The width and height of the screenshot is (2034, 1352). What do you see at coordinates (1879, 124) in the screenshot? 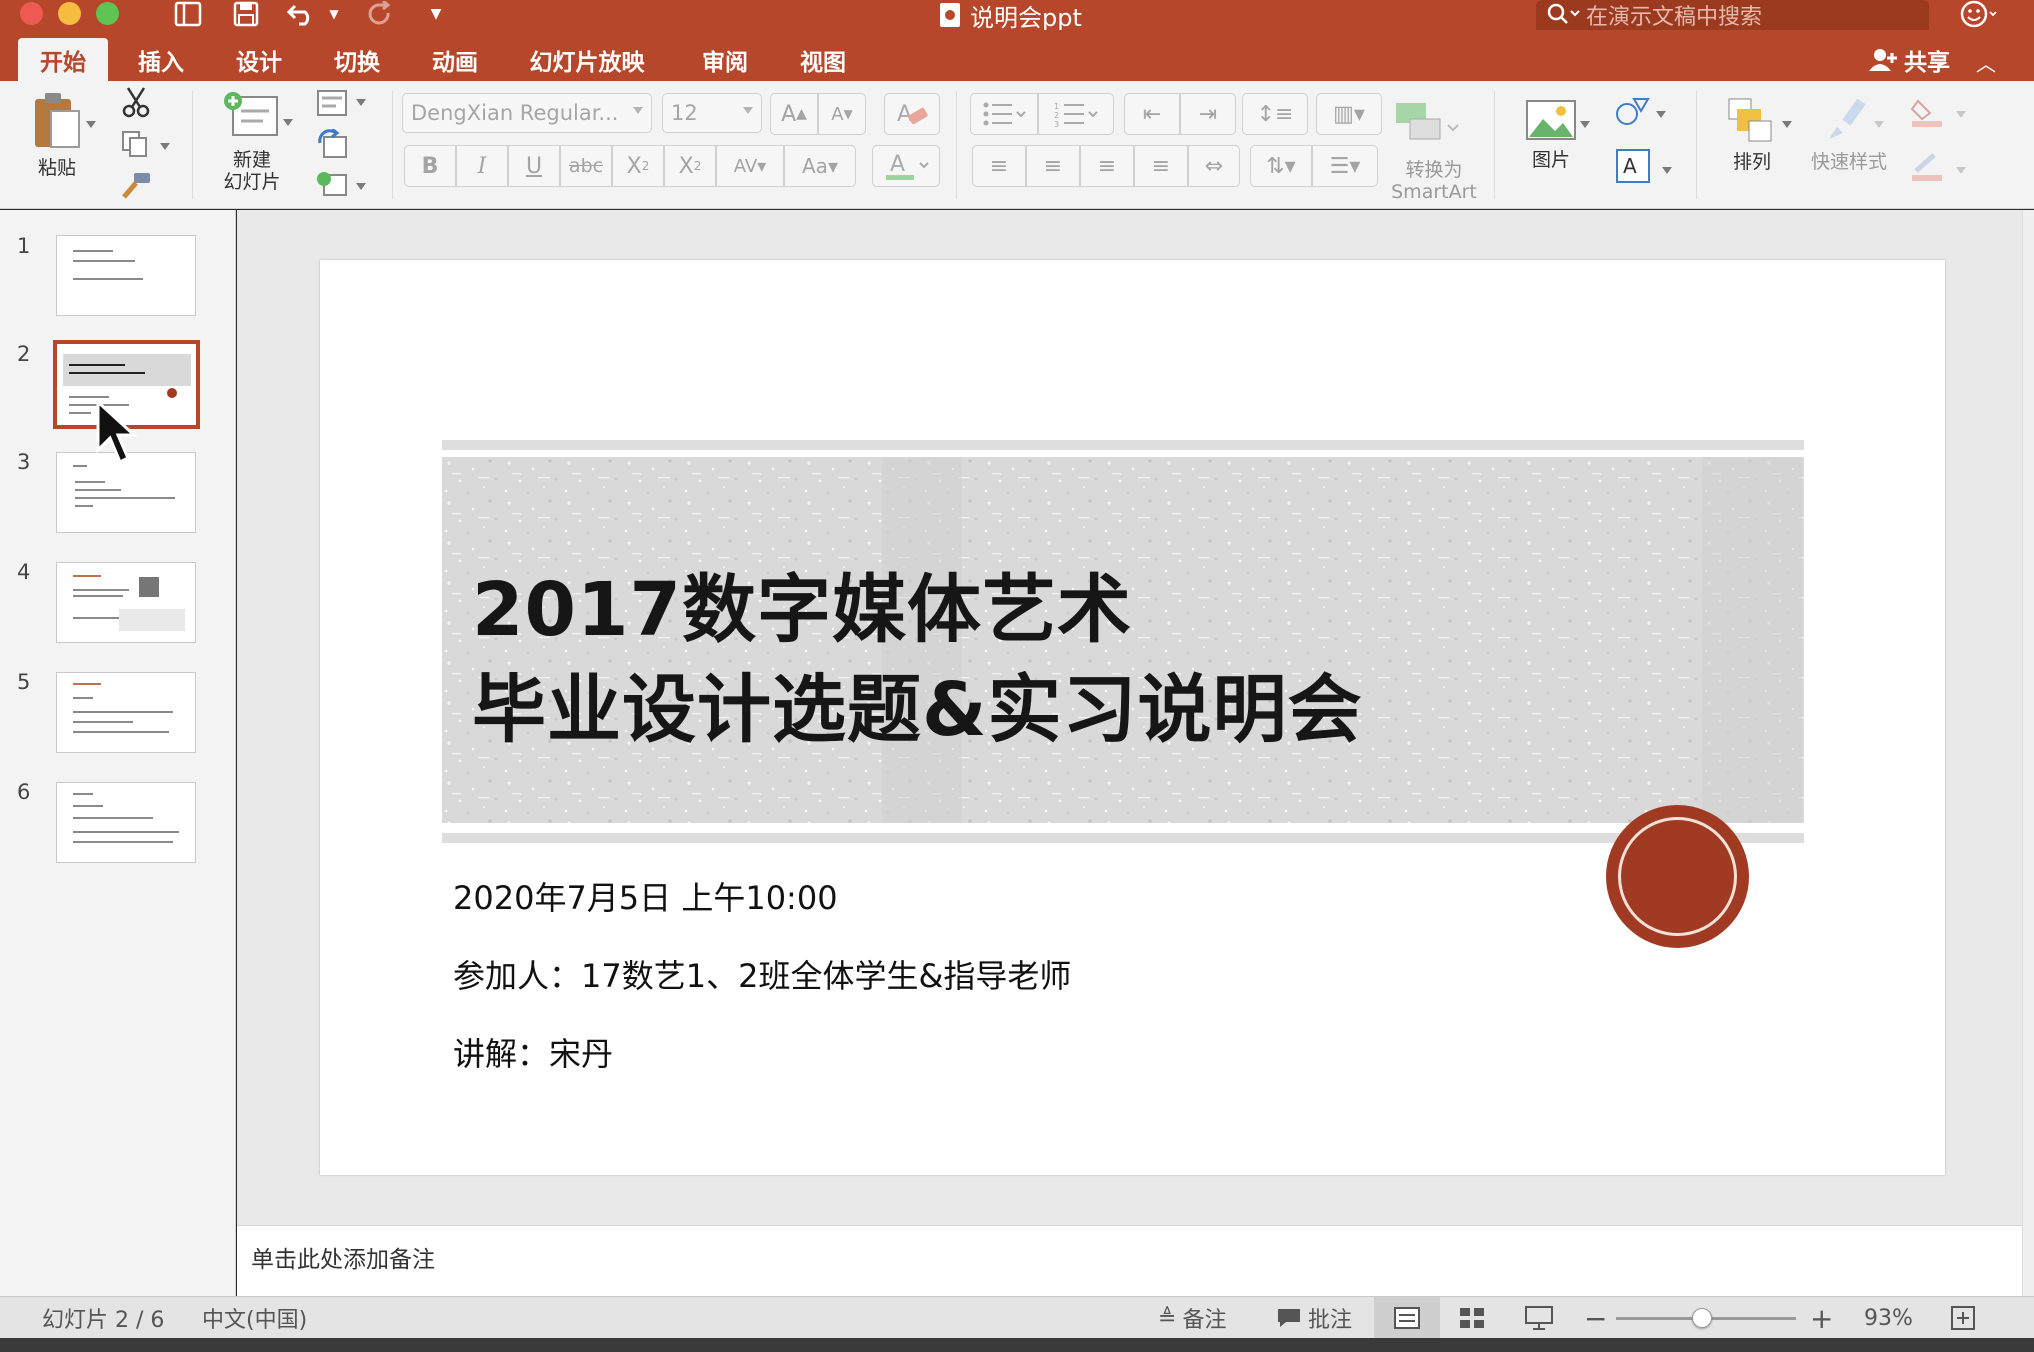
I see `quick-styles-dropdown-icon` at bounding box center [1879, 124].